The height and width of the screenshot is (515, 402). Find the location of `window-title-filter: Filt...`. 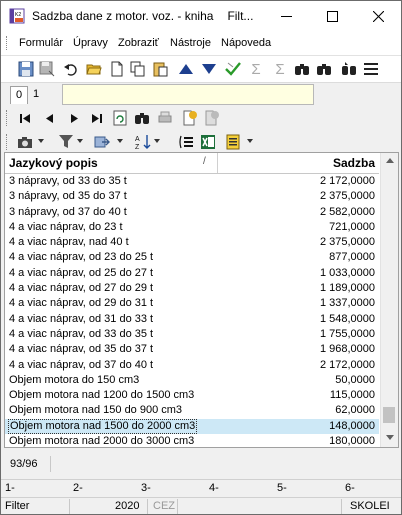

window-title-filter: Filt... is located at coordinates (240, 16).